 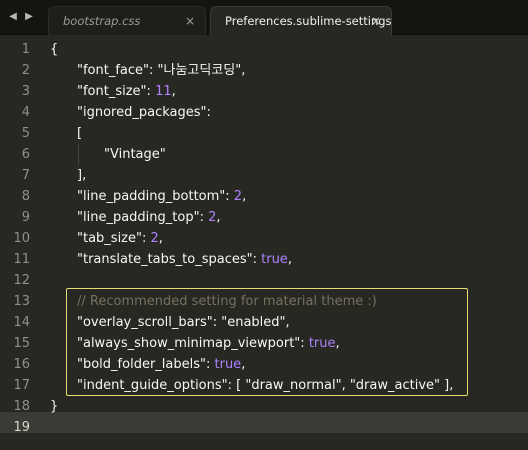 I want to click on code-line-2: "font_face": "나눔고딕코딩",, so click(x=161, y=70).